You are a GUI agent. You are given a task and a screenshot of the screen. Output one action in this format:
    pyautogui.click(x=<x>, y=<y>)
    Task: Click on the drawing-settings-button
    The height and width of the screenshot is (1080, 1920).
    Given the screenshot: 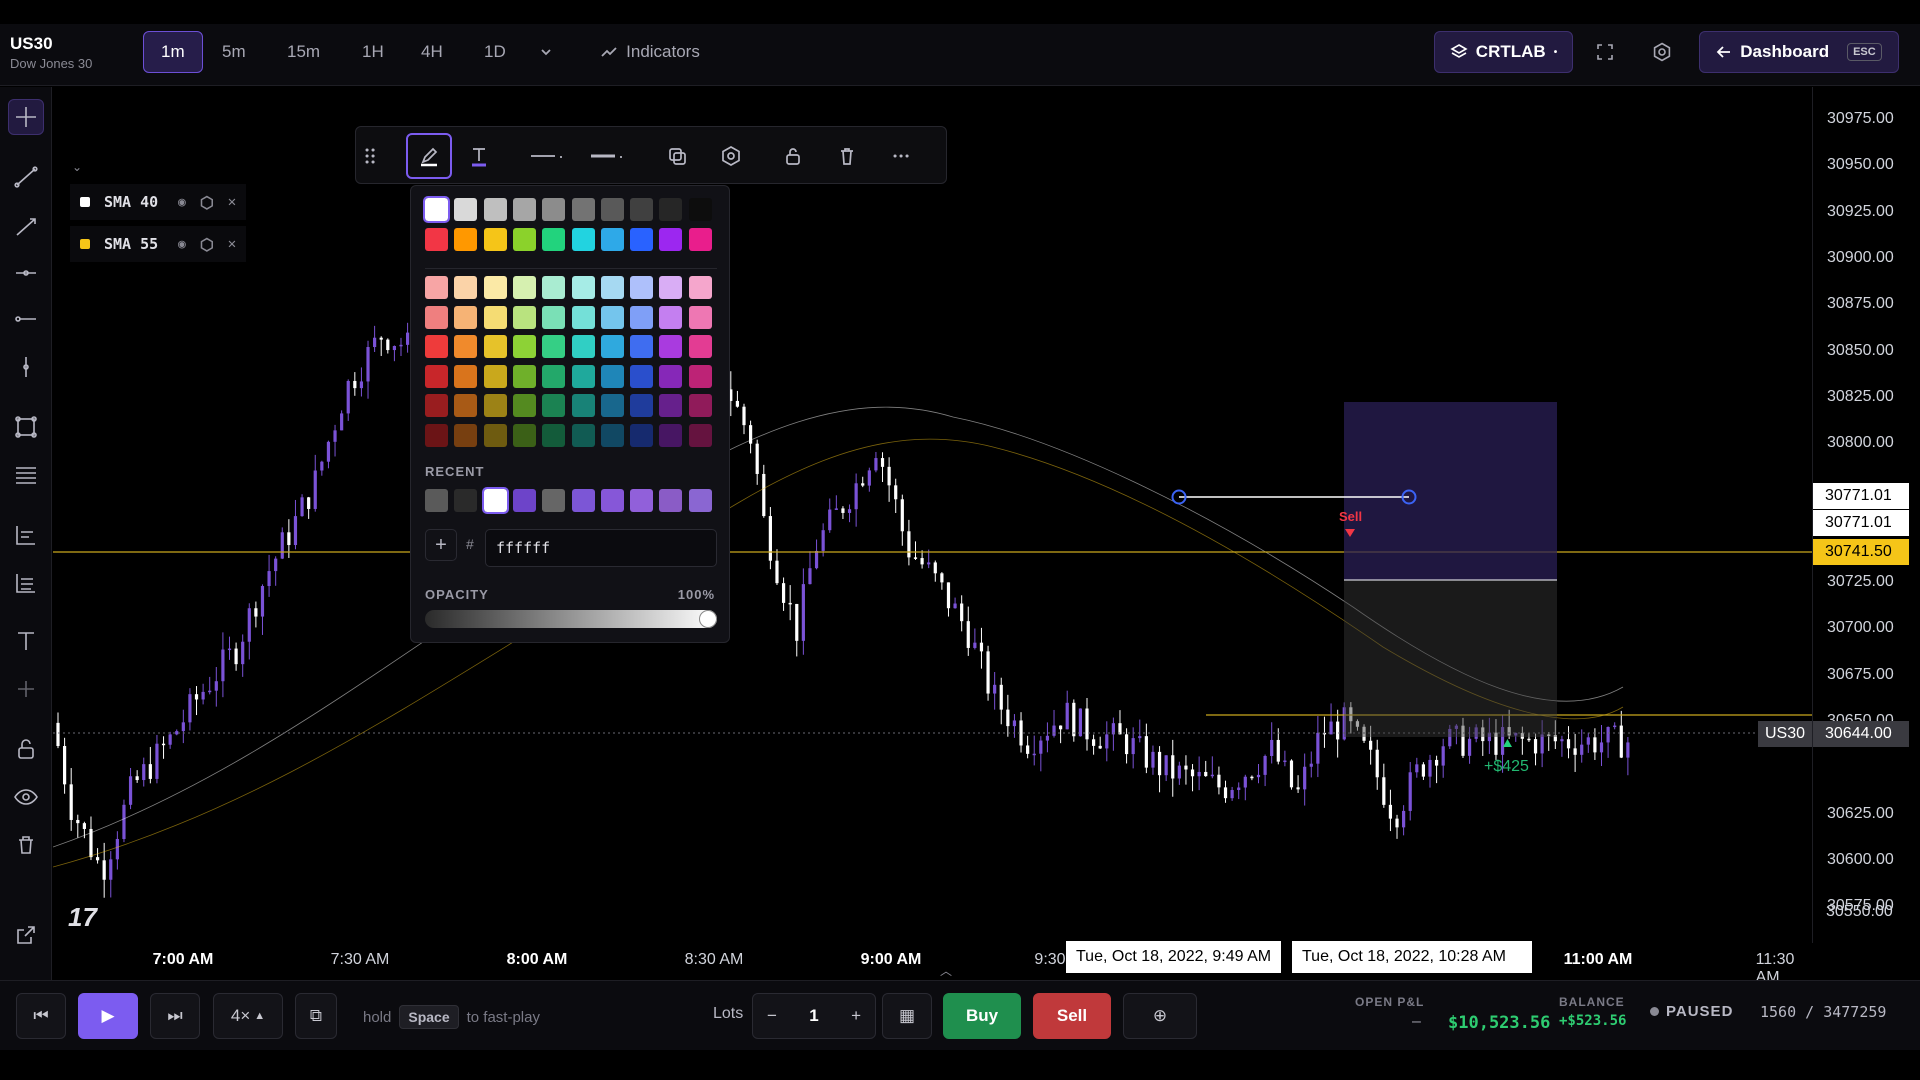 What is the action you would take?
    pyautogui.click(x=731, y=156)
    